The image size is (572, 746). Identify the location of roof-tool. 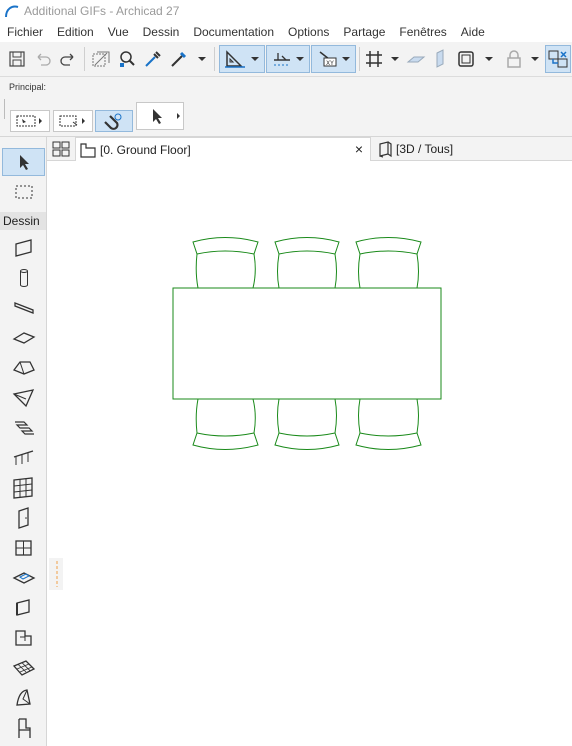
(23, 368).